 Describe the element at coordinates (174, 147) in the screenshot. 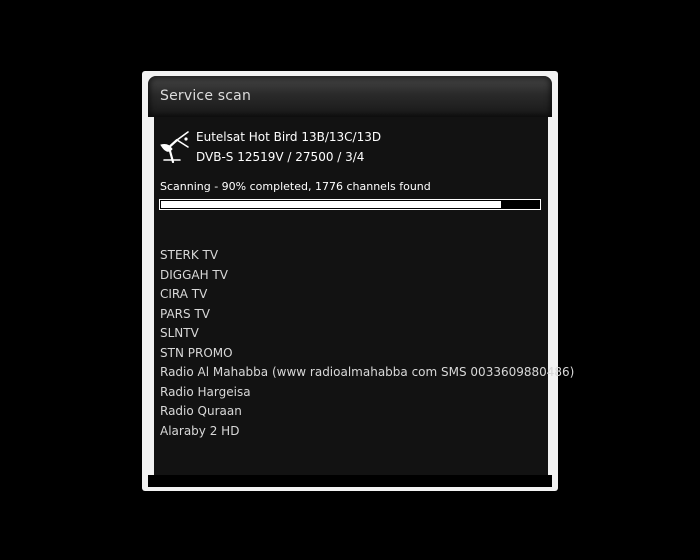

I see `satellite-dish-icon` at that location.